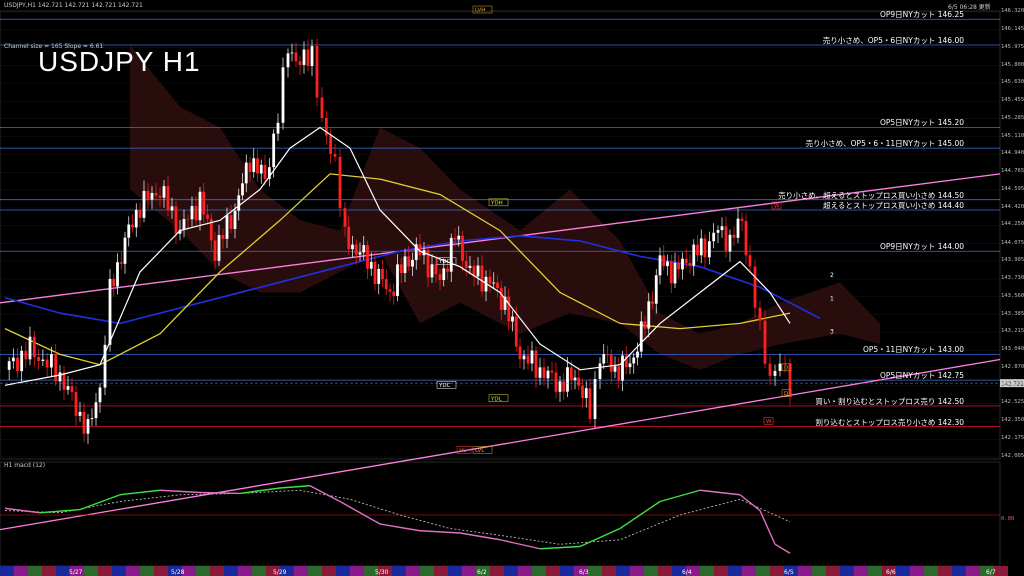 This screenshot has width=1024, height=576. What do you see at coordinates (1012, 455) in the screenshot?
I see `price-tick-25: 142.005` at bounding box center [1012, 455].